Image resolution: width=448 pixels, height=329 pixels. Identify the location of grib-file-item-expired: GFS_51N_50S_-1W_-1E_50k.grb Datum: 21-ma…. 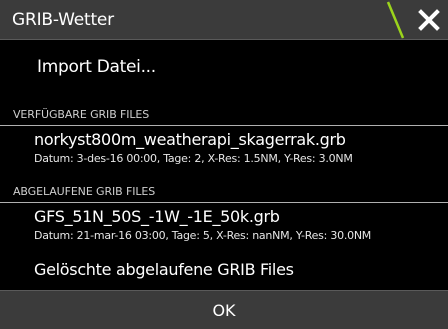
(224, 227).